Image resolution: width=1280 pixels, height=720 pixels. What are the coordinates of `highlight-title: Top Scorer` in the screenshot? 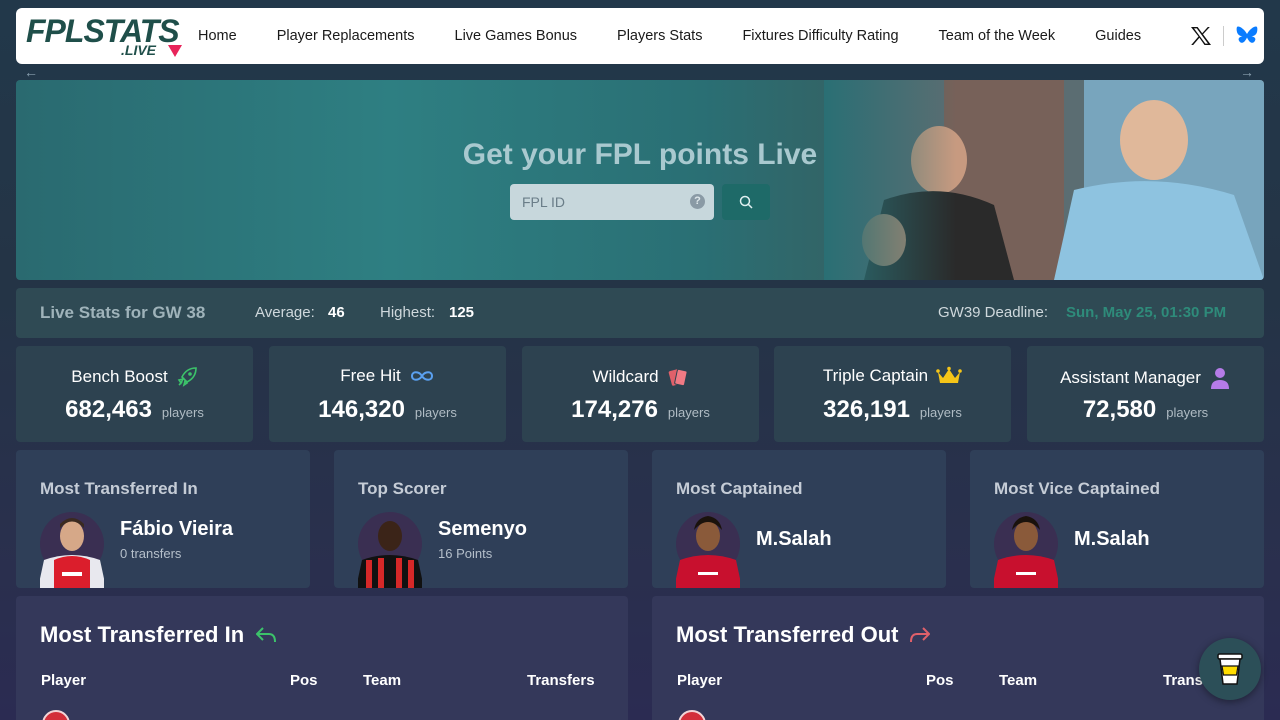 It's located at (402, 488).